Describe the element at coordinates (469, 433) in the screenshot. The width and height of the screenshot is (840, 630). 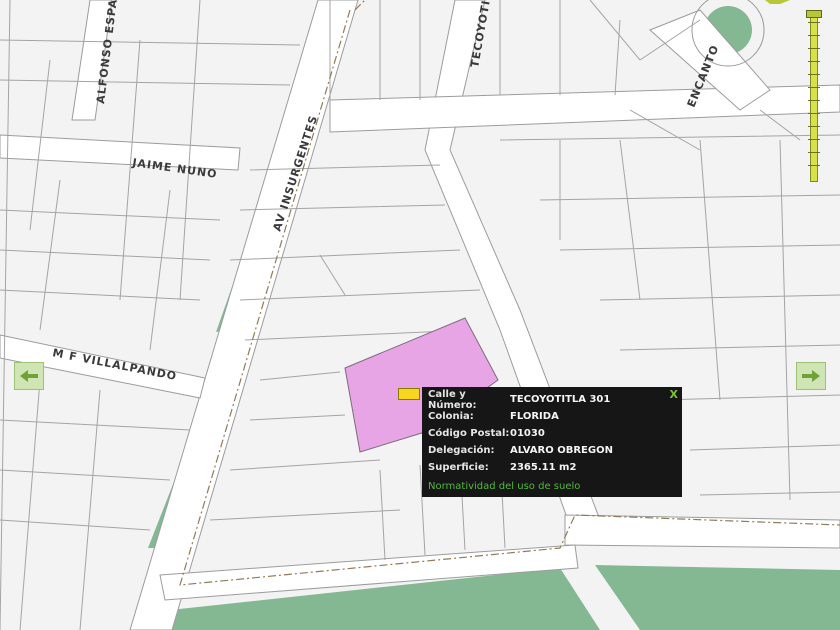
I see `info-label: Código Postal:` at that location.